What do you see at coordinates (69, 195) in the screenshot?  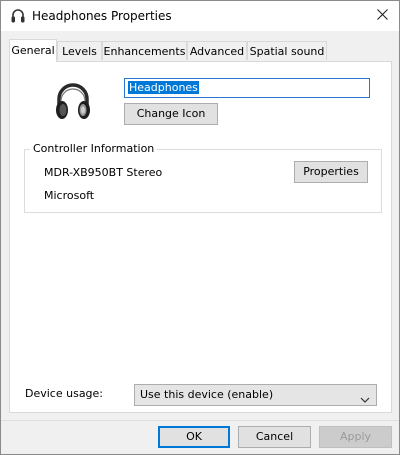 I see `controller-manufacturer: Microsoft` at bounding box center [69, 195].